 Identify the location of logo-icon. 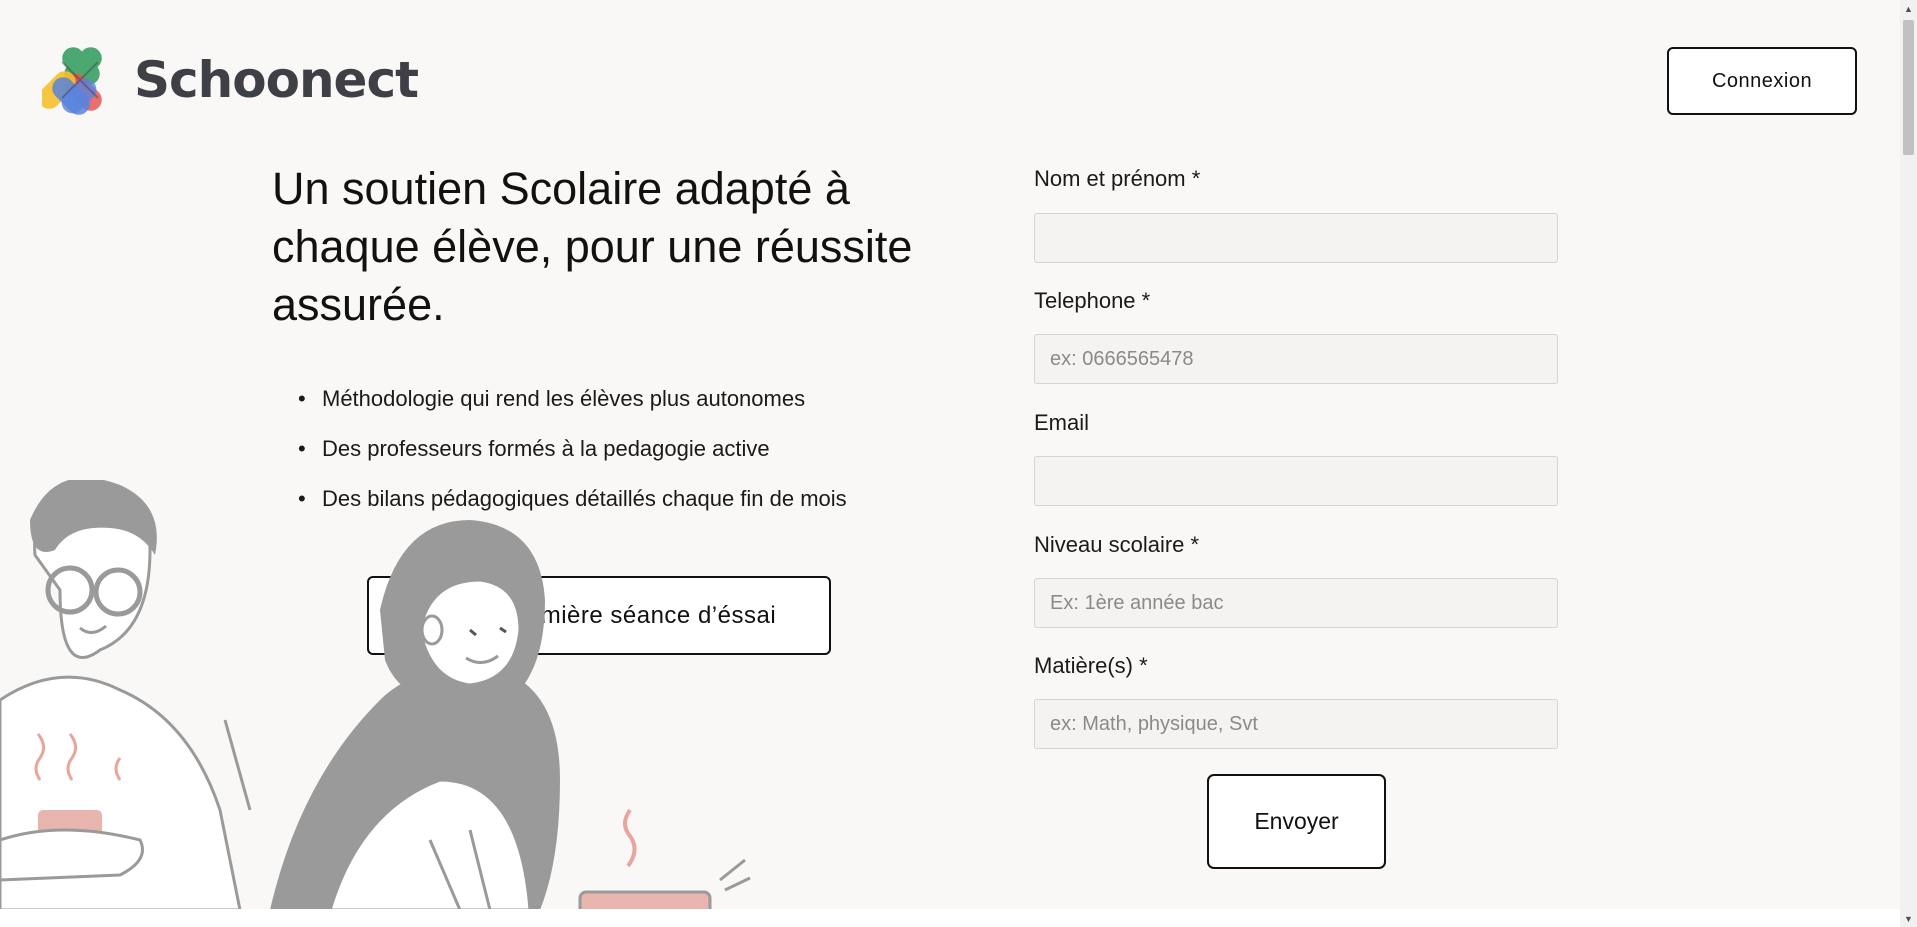
(72, 81).